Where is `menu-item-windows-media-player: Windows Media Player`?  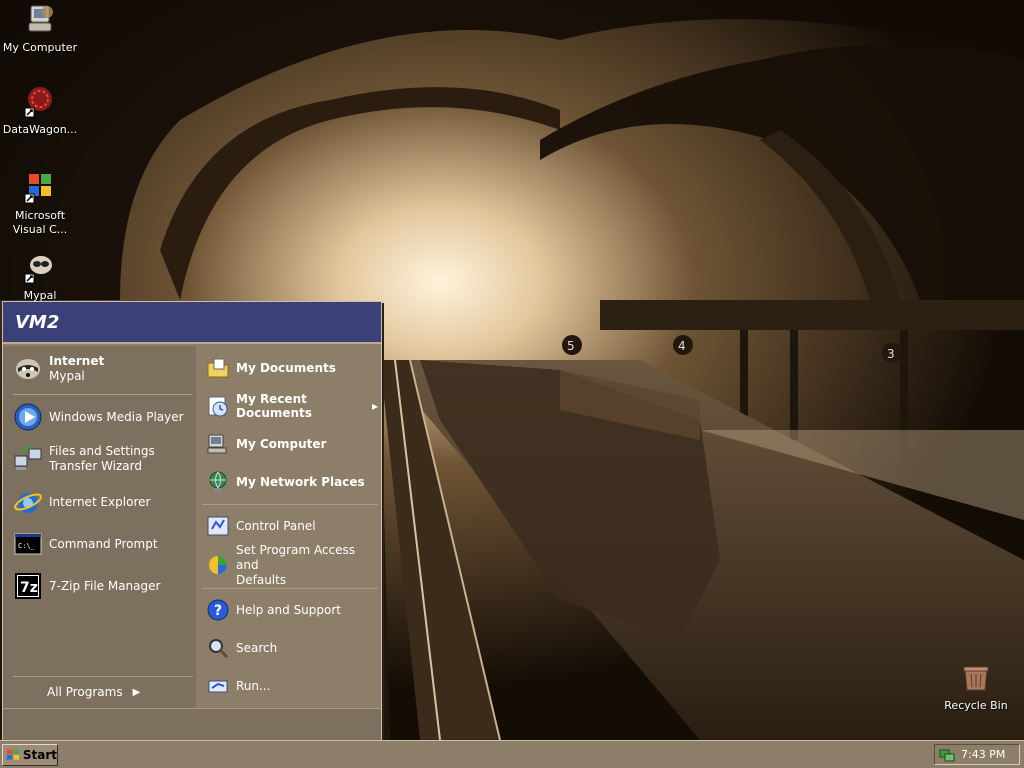
menu-item-windows-media-player: Windows Media Player is located at coordinates (102, 417).